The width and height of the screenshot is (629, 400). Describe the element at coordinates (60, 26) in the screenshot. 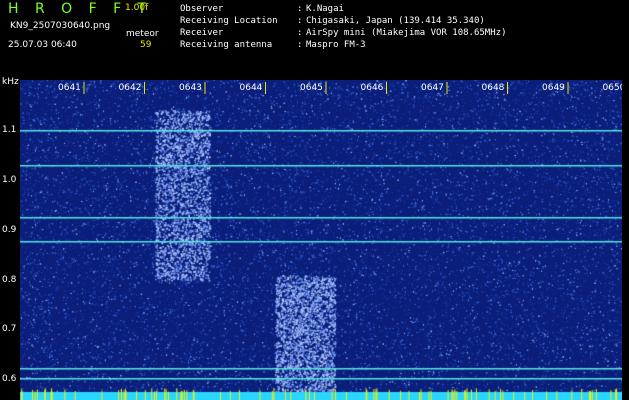

I see `file-name: KN9_2507030640.png` at that location.